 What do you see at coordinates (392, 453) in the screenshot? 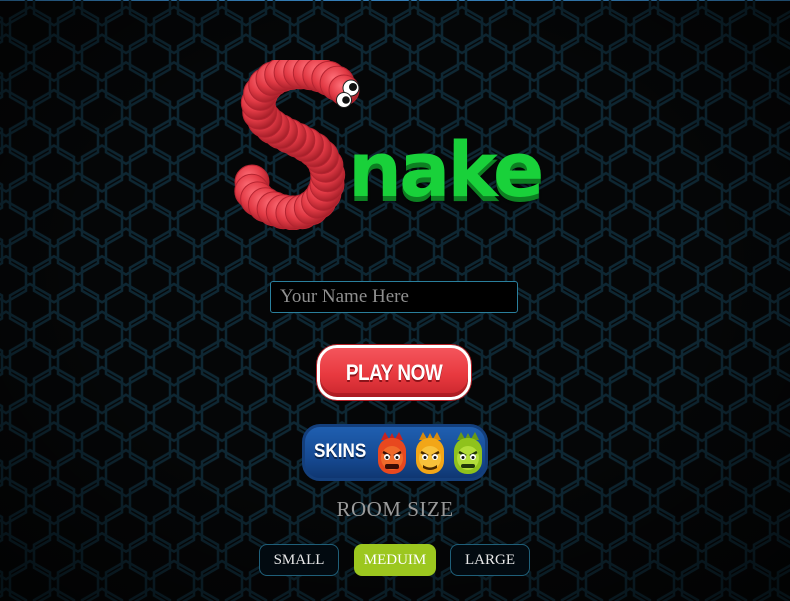
I see `red-skin-icon` at bounding box center [392, 453].